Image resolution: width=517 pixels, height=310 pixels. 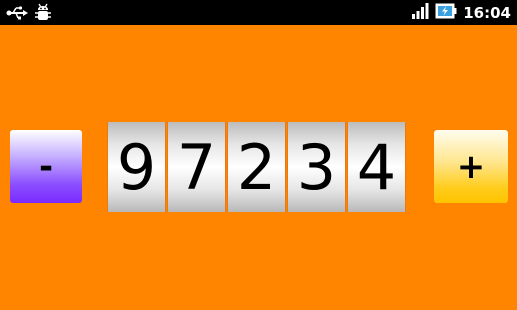 I want to click on decrement-button: -, so click(x=46, y=166).